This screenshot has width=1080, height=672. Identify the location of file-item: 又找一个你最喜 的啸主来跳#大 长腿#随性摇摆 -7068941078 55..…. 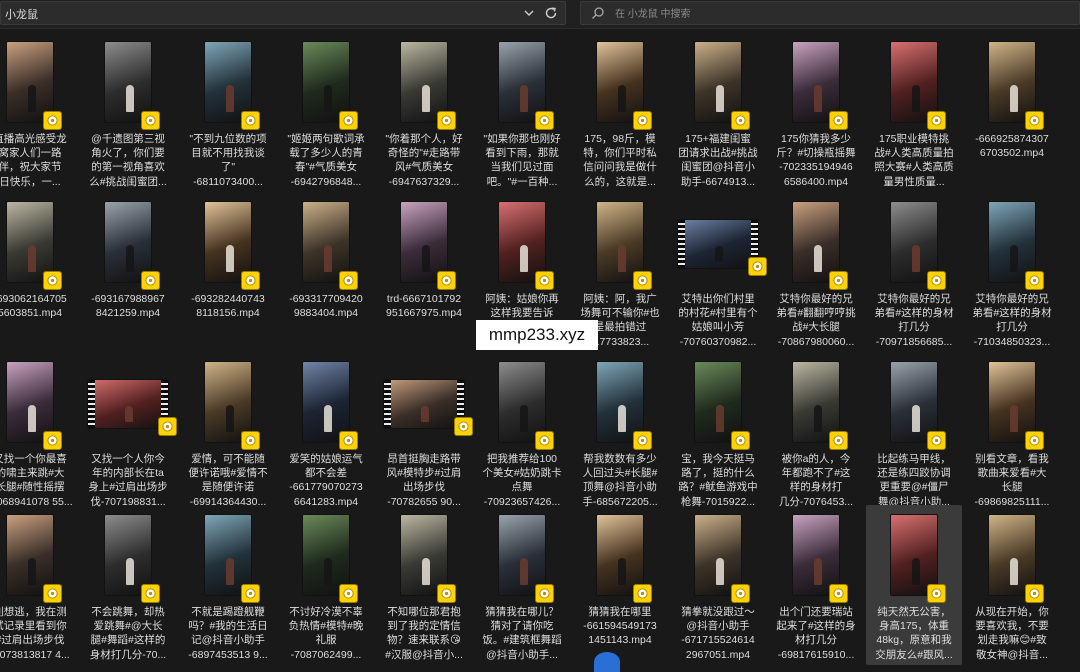
(39, 432).